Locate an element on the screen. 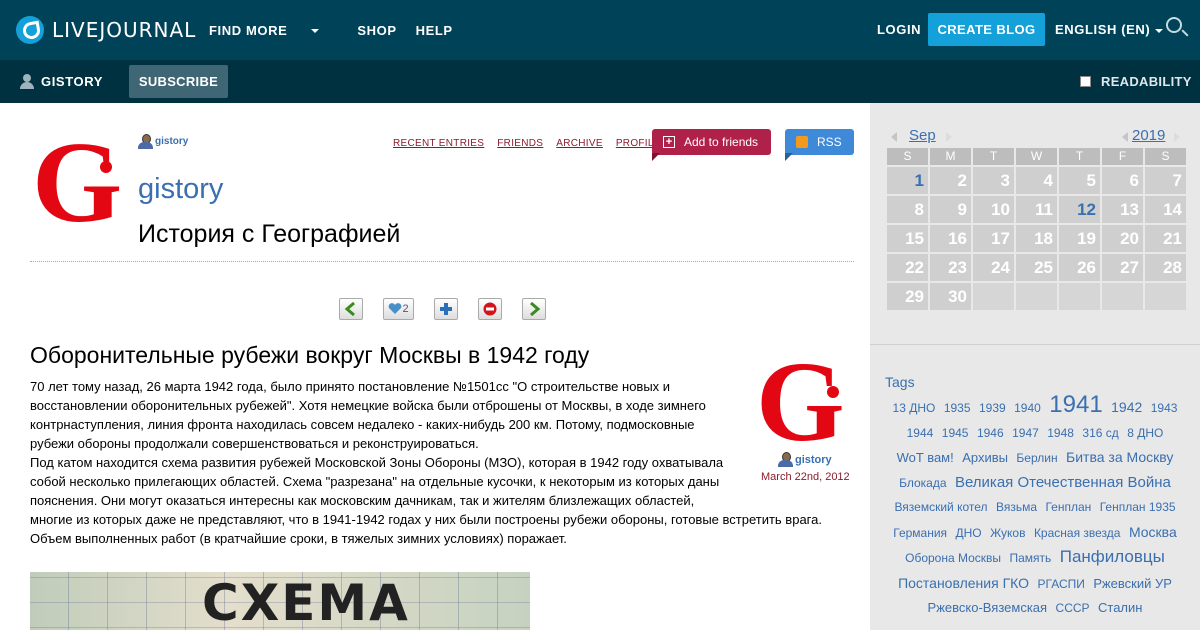 The width and height of the screenshot is (1200, 630). tag-link: Вяземский котел is located at coordinates (940, 507).